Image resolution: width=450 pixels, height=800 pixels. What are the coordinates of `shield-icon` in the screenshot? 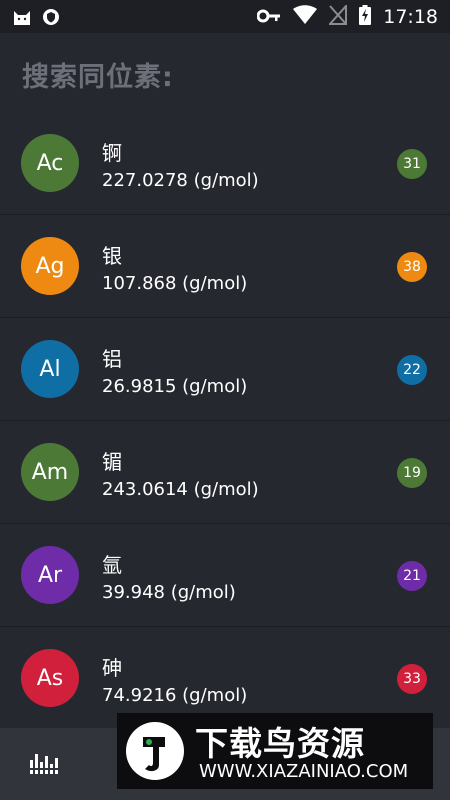 It's located at (51, 19).